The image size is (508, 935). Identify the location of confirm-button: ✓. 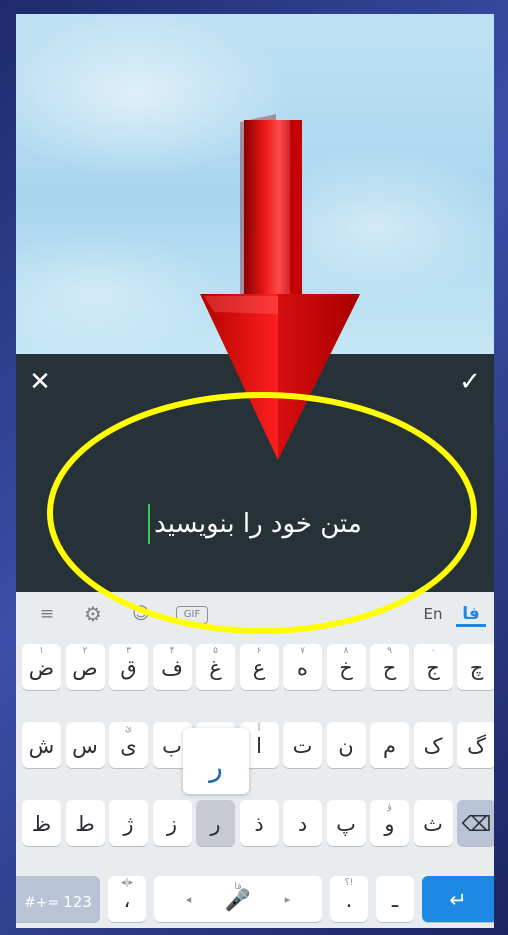
(470, 382).